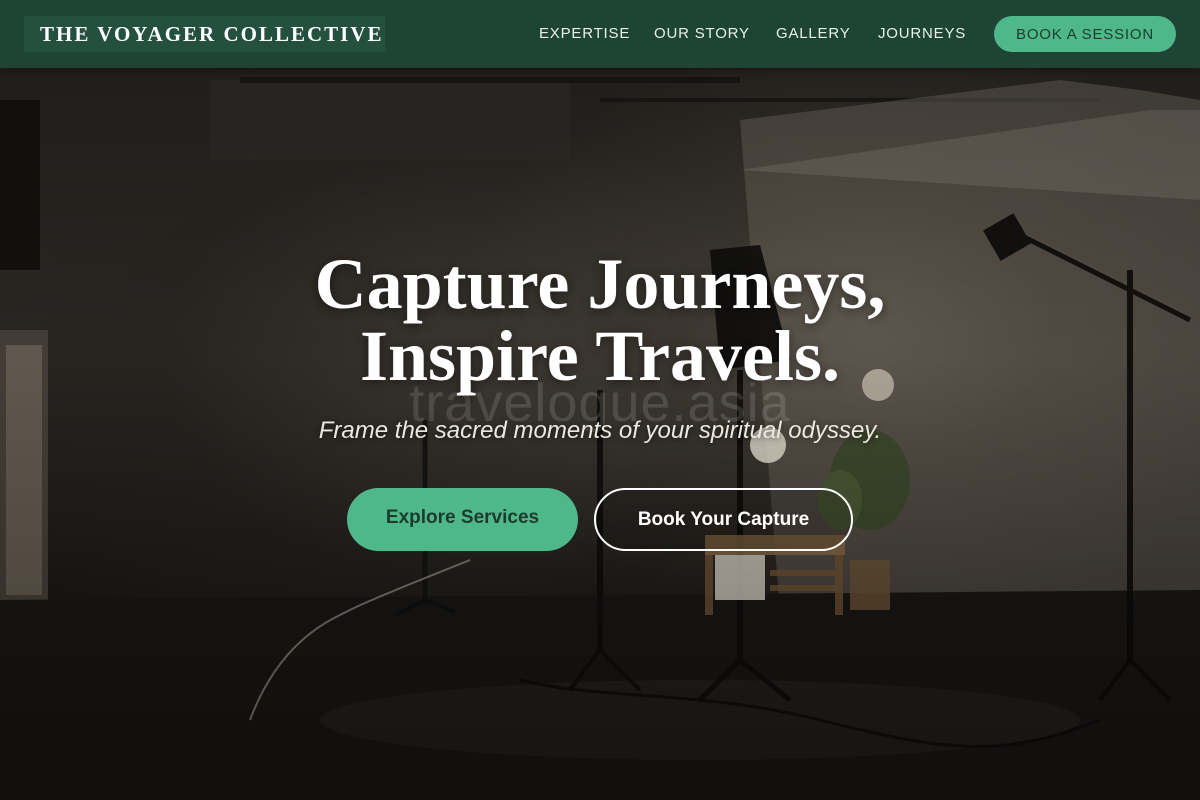 Image resolution: width=1200 pixels, height=800 pixels. Describe the element at coordinates (600, 284) in the screenshot. I see `hero-headline-line1: Capture Journeys,` at that location.